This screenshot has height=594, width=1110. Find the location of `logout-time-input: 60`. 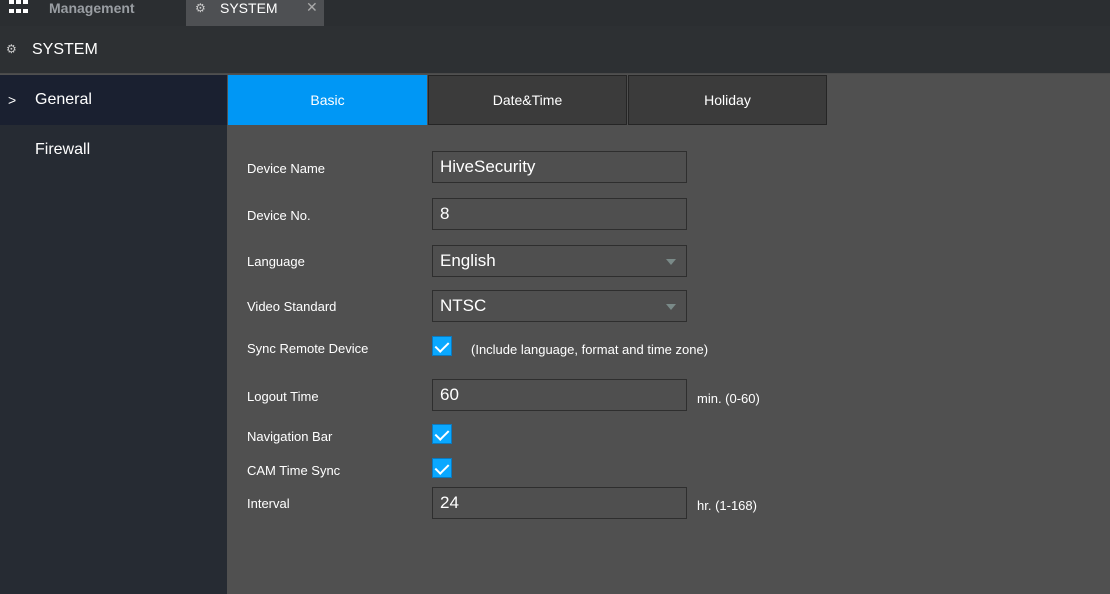

logout-time-input: 60 is located at coordinates (559, 395).